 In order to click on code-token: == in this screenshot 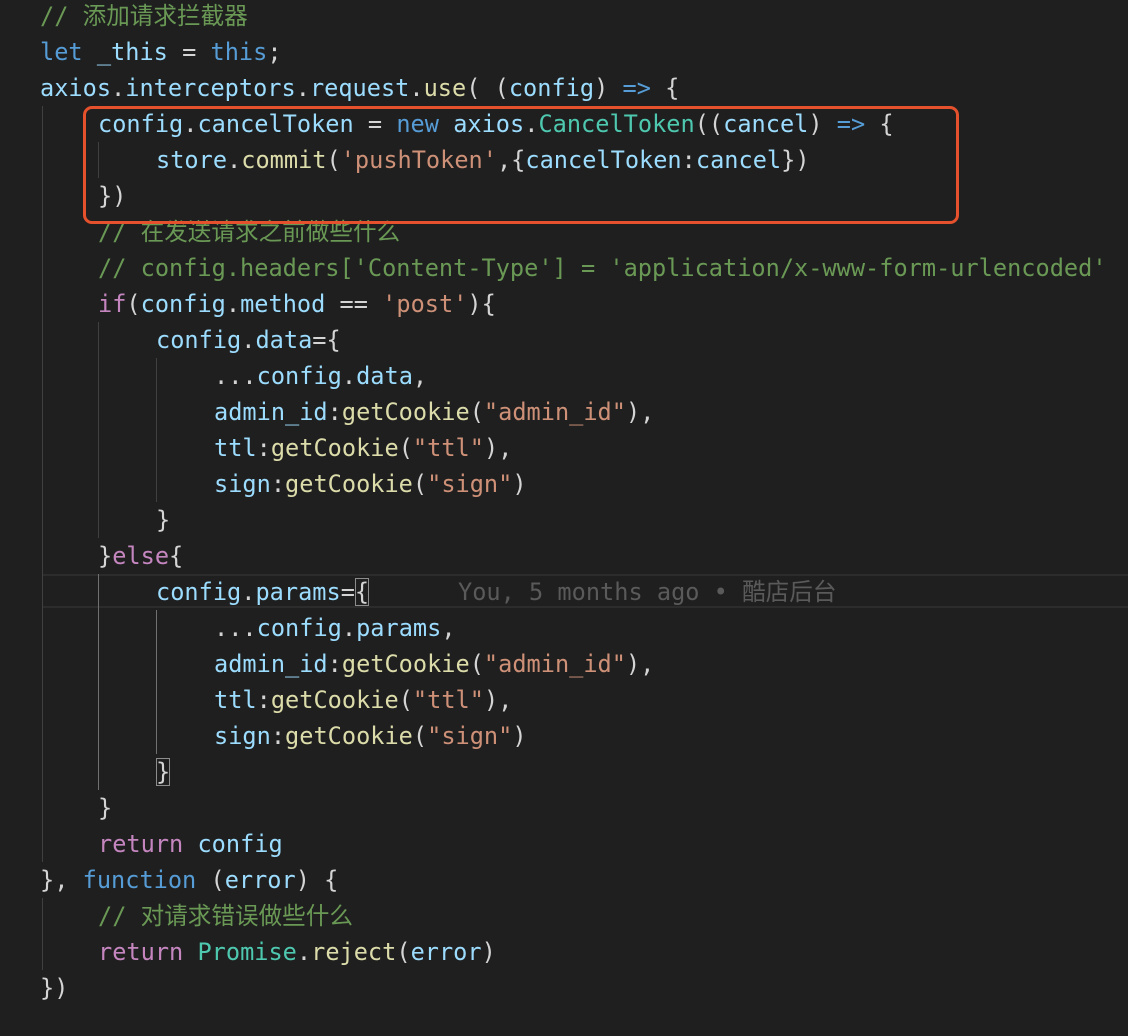, I will do `click(354, 304)`.